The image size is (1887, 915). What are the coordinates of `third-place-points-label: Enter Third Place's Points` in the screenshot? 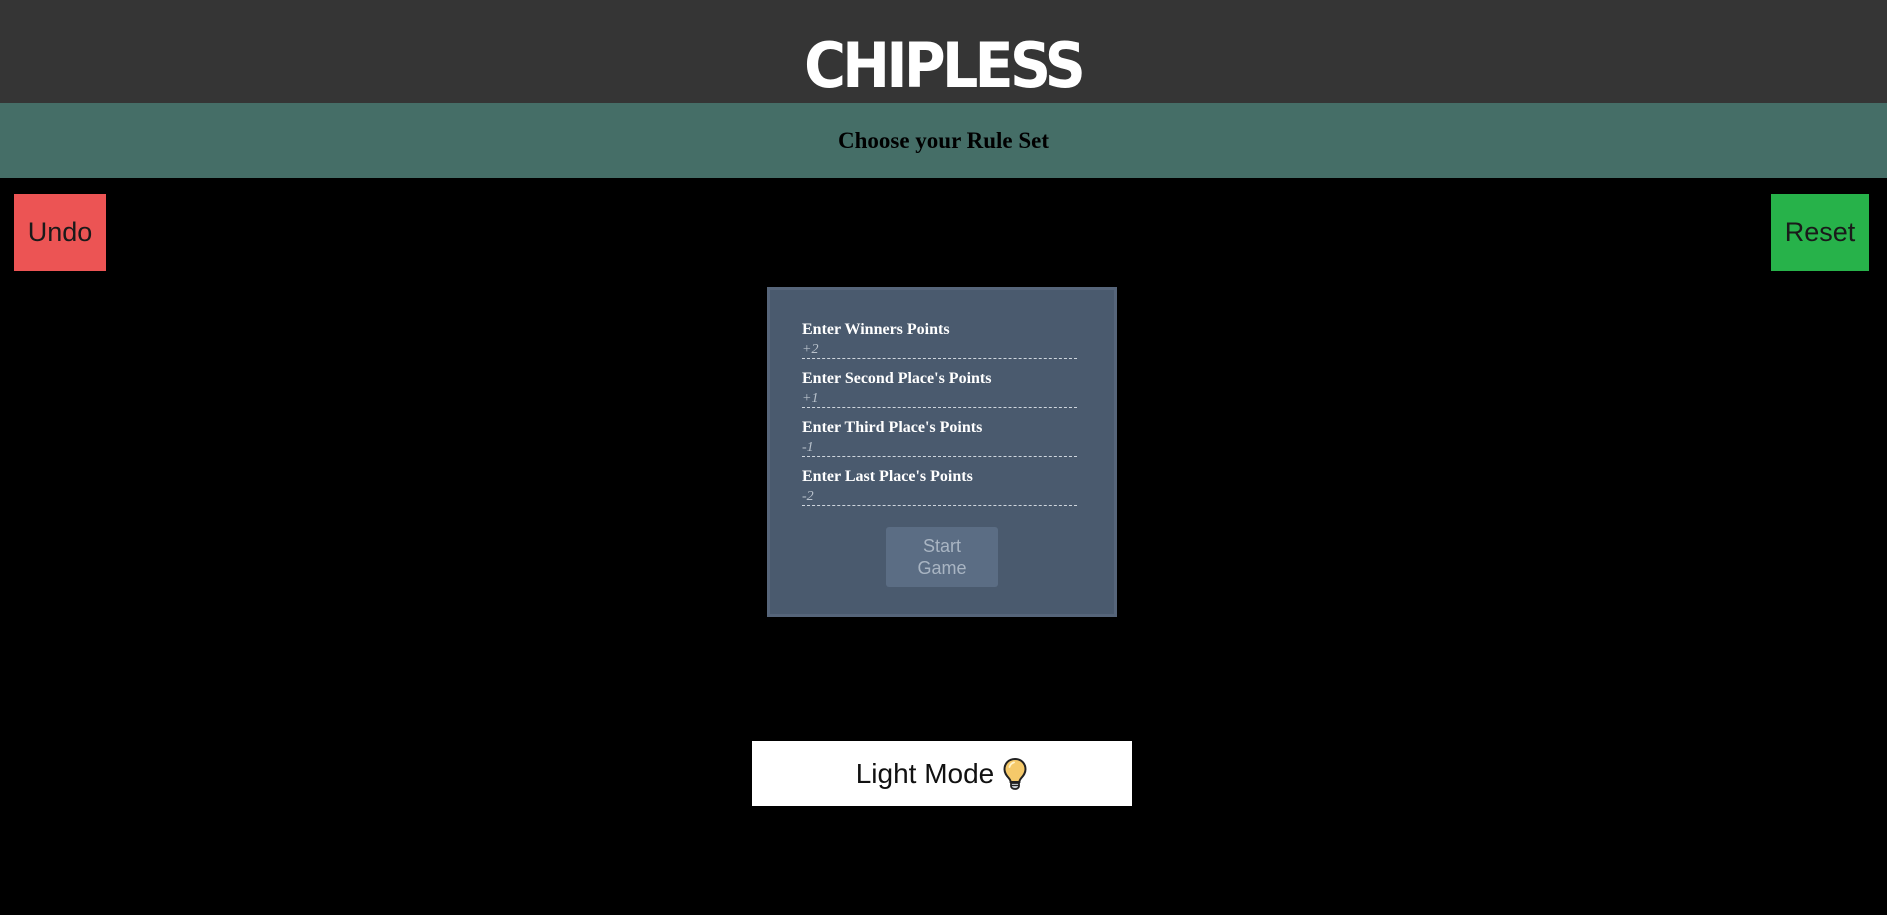 It's located at (892, 427).